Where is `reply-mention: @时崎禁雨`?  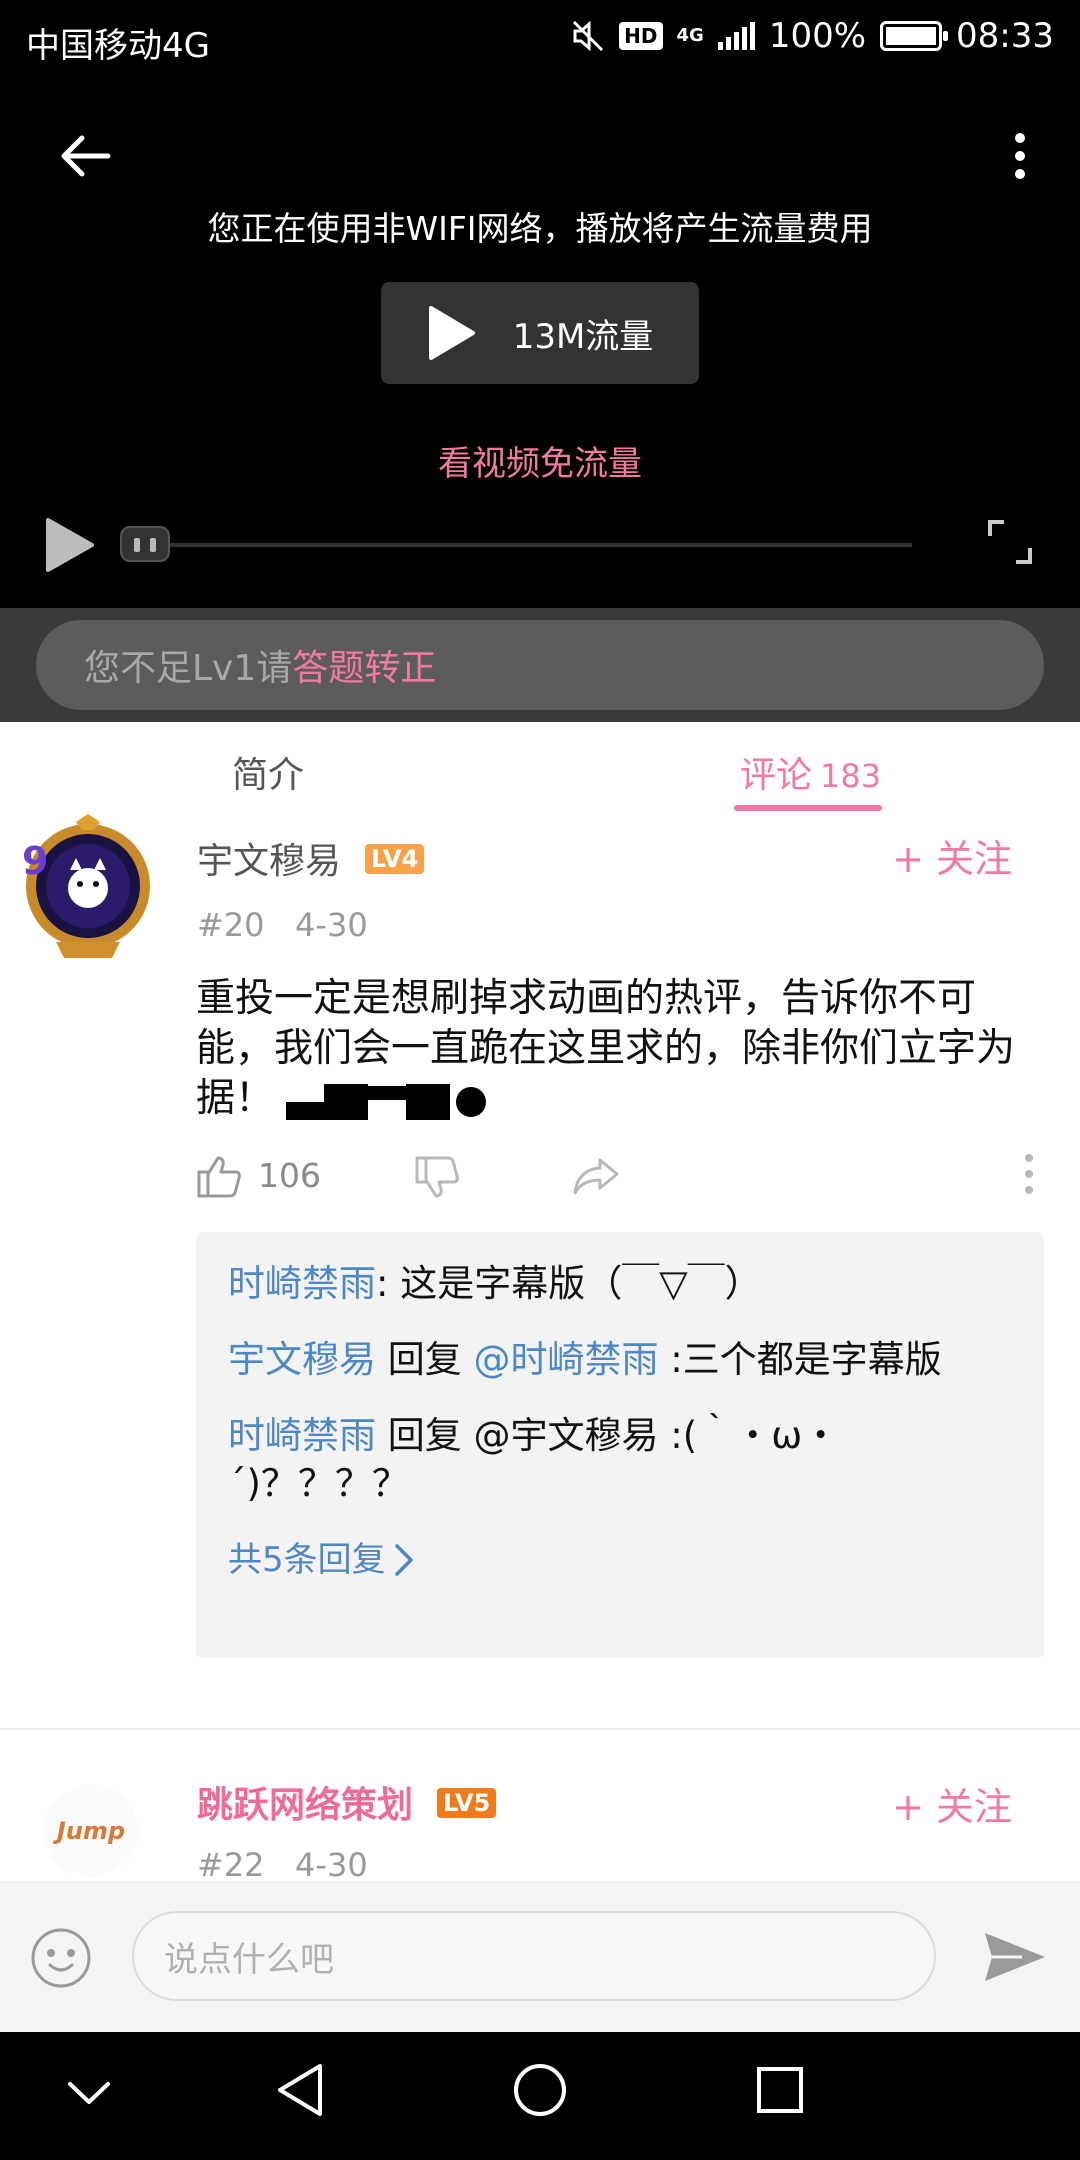
reply-mention: @时崎禁雨 is located at coordinates (566, 1359).